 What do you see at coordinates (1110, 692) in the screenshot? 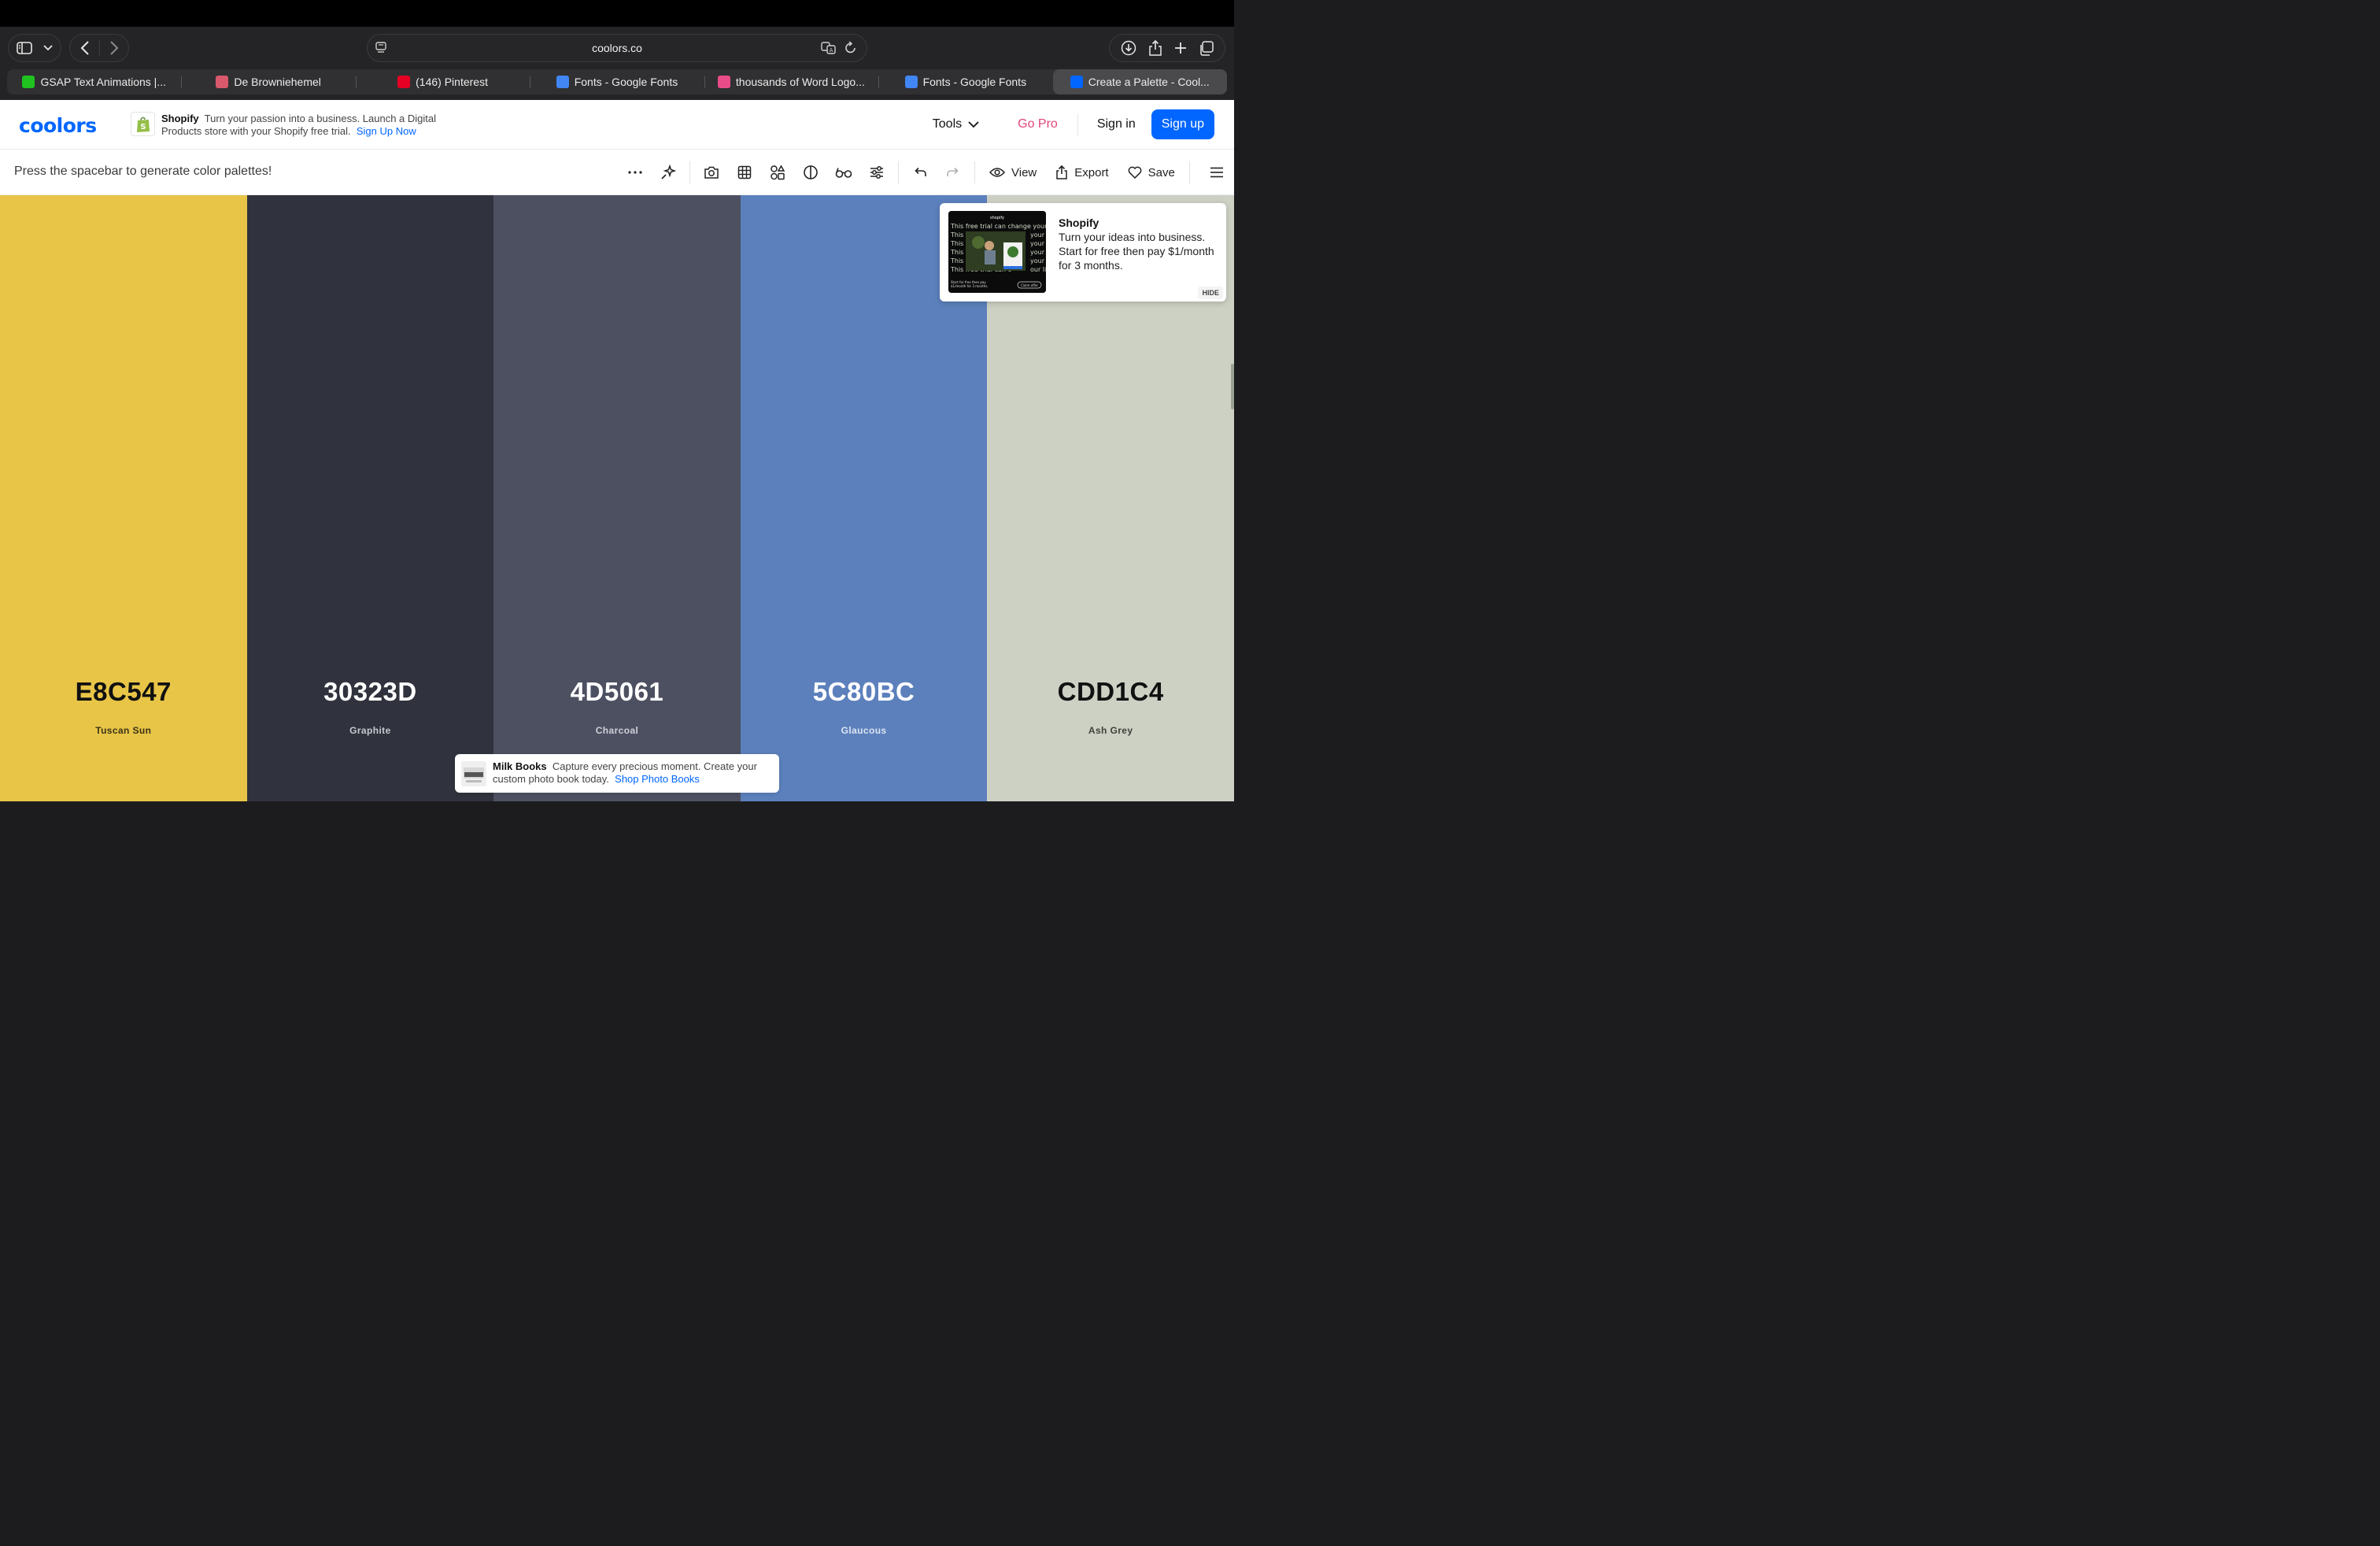
I see `color-hex-code: CDD1C4` at bounding box center [1110, 692].